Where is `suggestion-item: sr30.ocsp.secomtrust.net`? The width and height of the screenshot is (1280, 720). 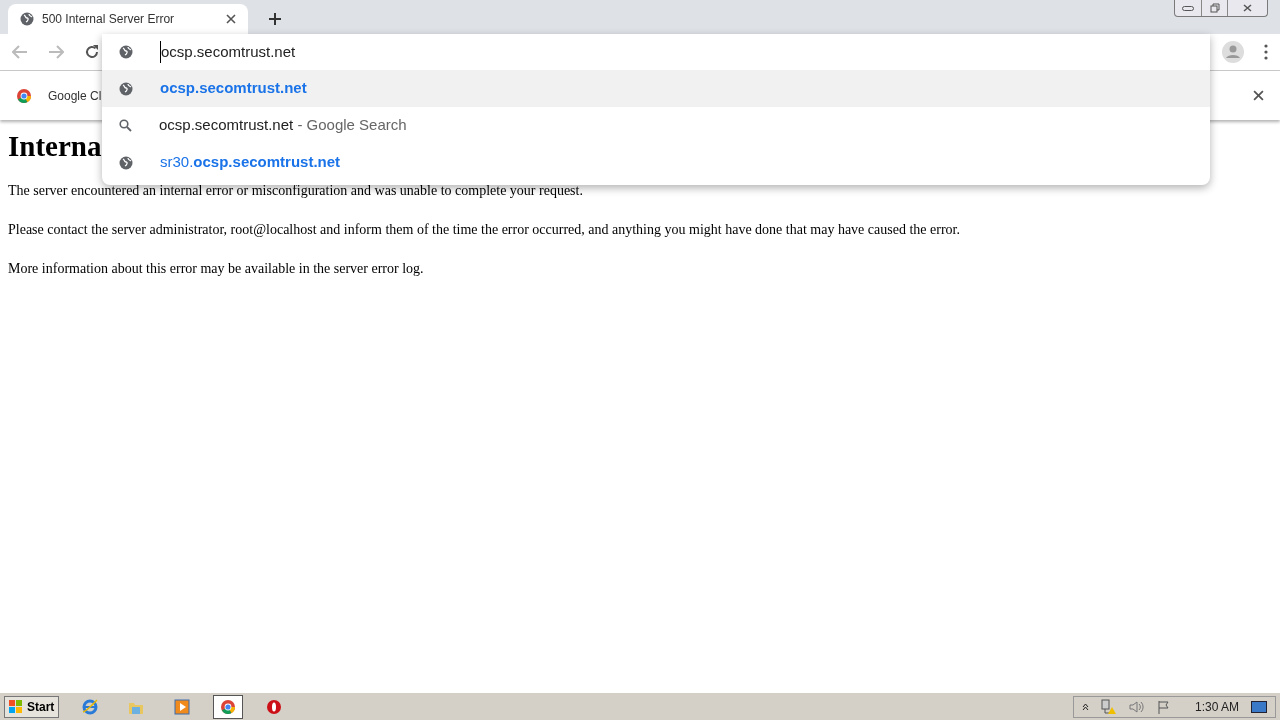 suggestion-item: sr30.ocsp.secomtrust.net is located at coordinates (656, 162).